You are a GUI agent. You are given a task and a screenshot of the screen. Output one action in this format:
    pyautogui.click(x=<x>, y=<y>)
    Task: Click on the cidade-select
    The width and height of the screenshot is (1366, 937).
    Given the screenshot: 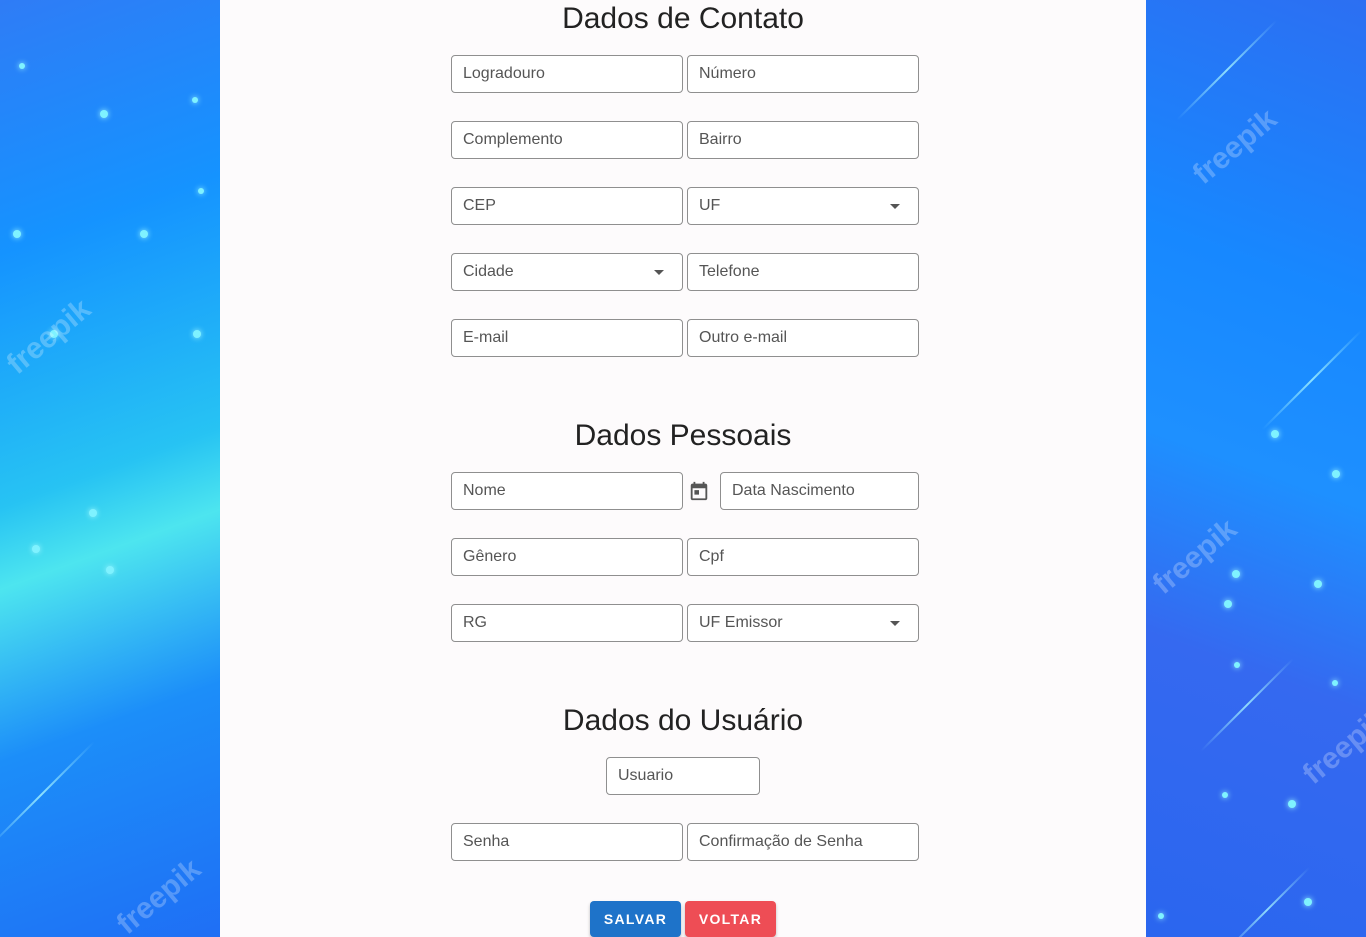 What is the action you would take?
    pyautogui.click(x=567, y=272)
    